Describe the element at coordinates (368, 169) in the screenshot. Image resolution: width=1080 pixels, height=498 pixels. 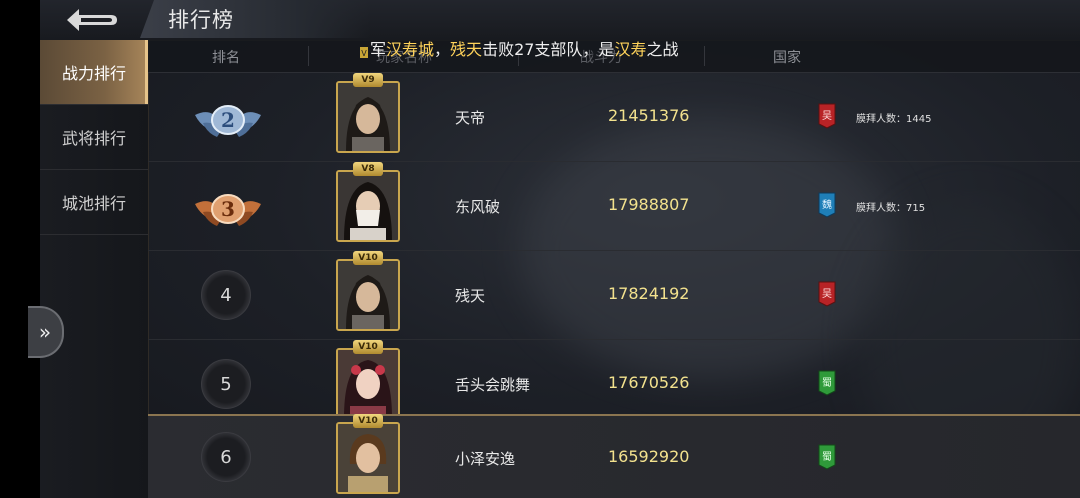
I see `vip-badge: V8` at that location.